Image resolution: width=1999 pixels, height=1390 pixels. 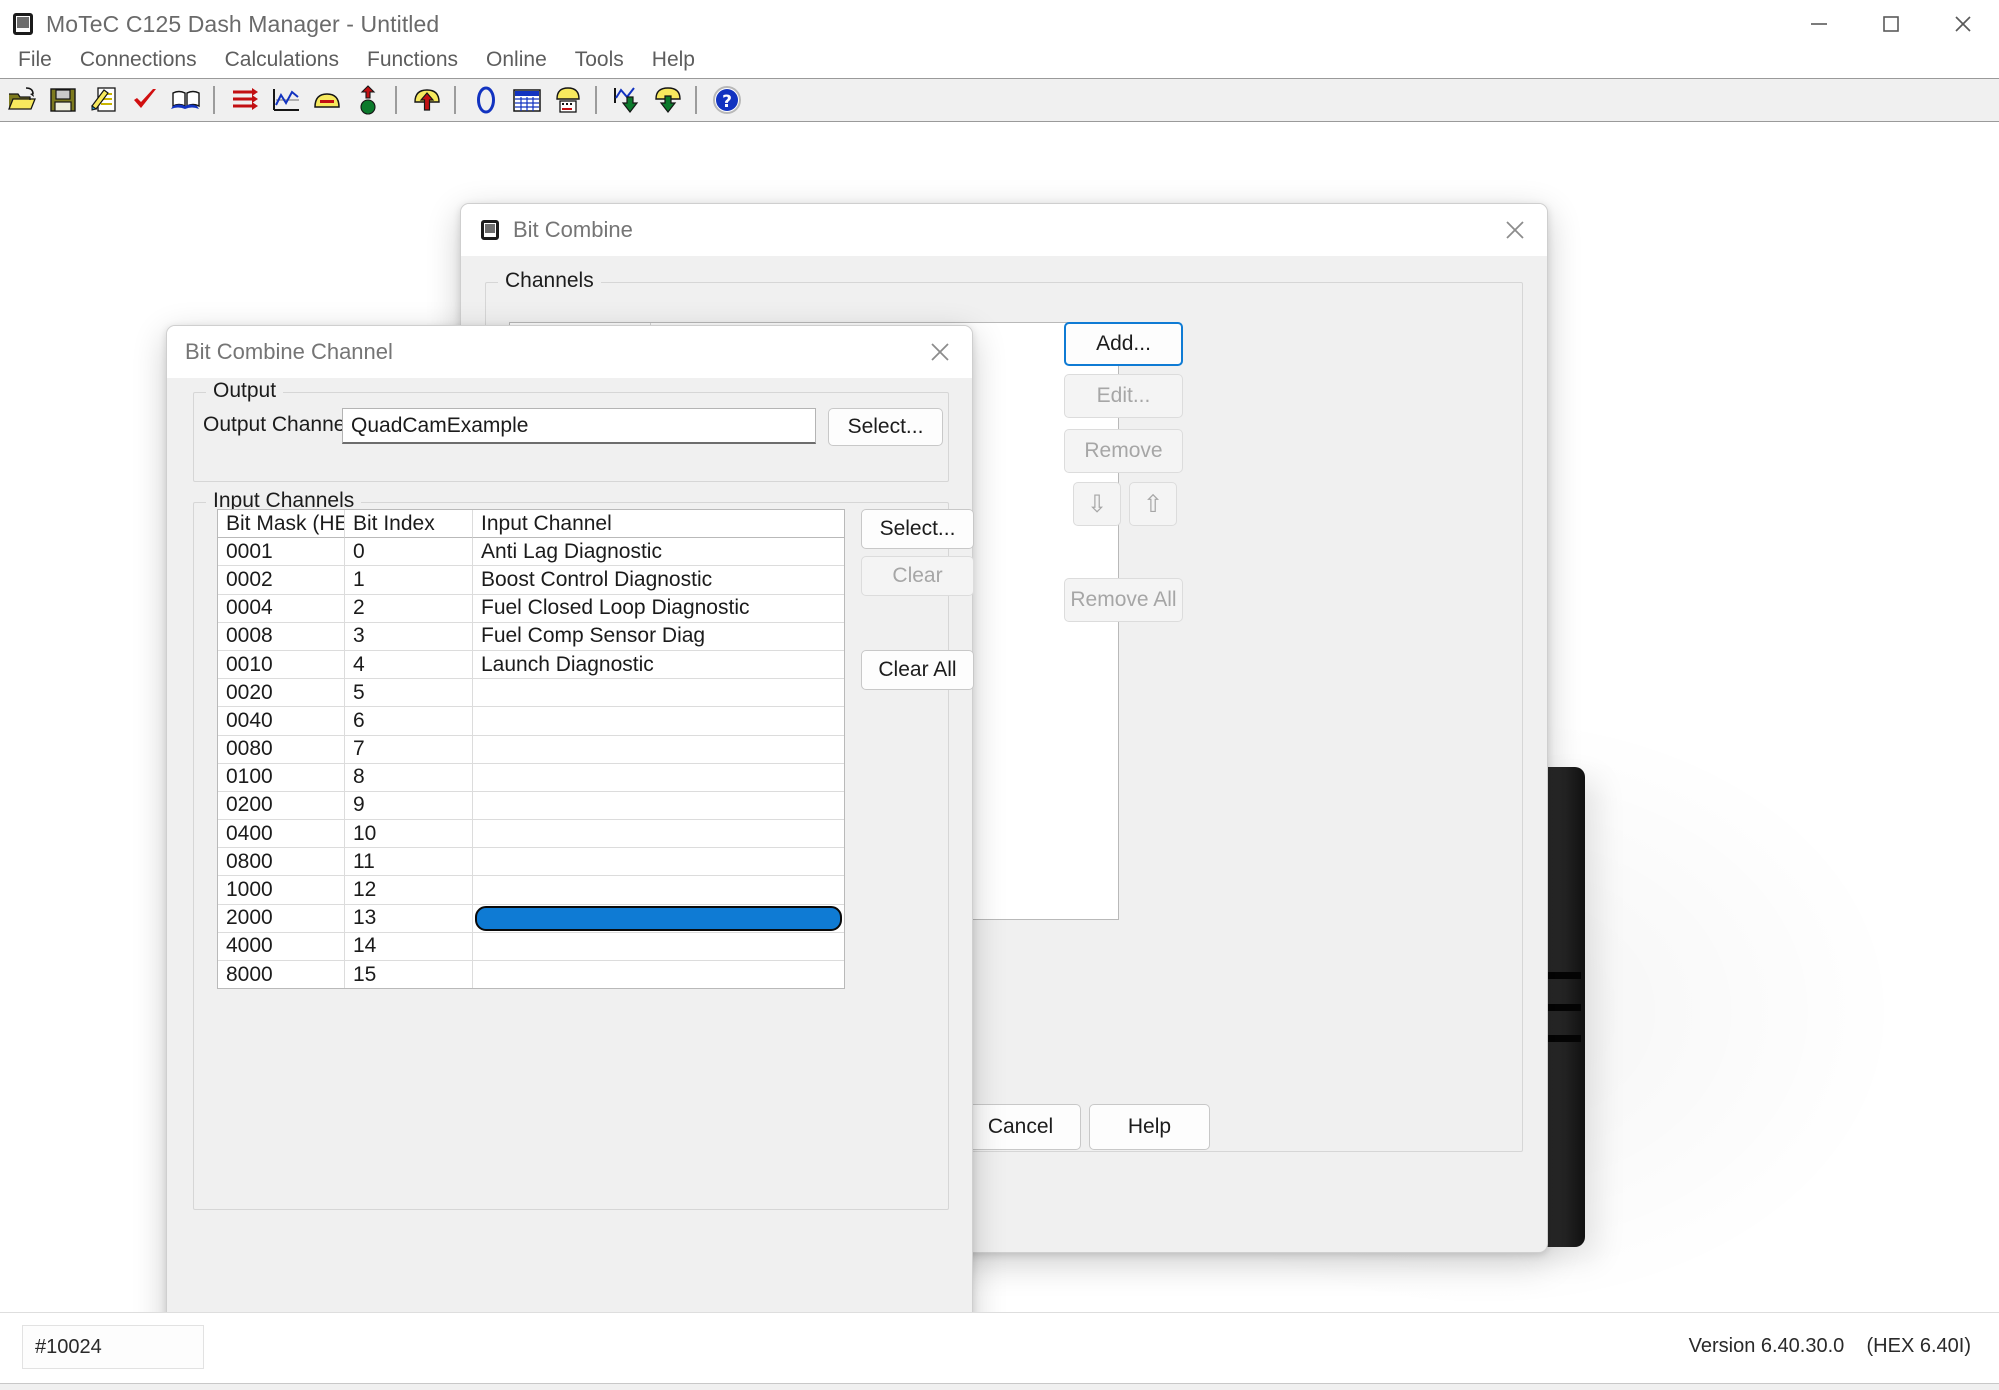 I want to click on move-up-button: ⇧, so click(x=1153, y=504).